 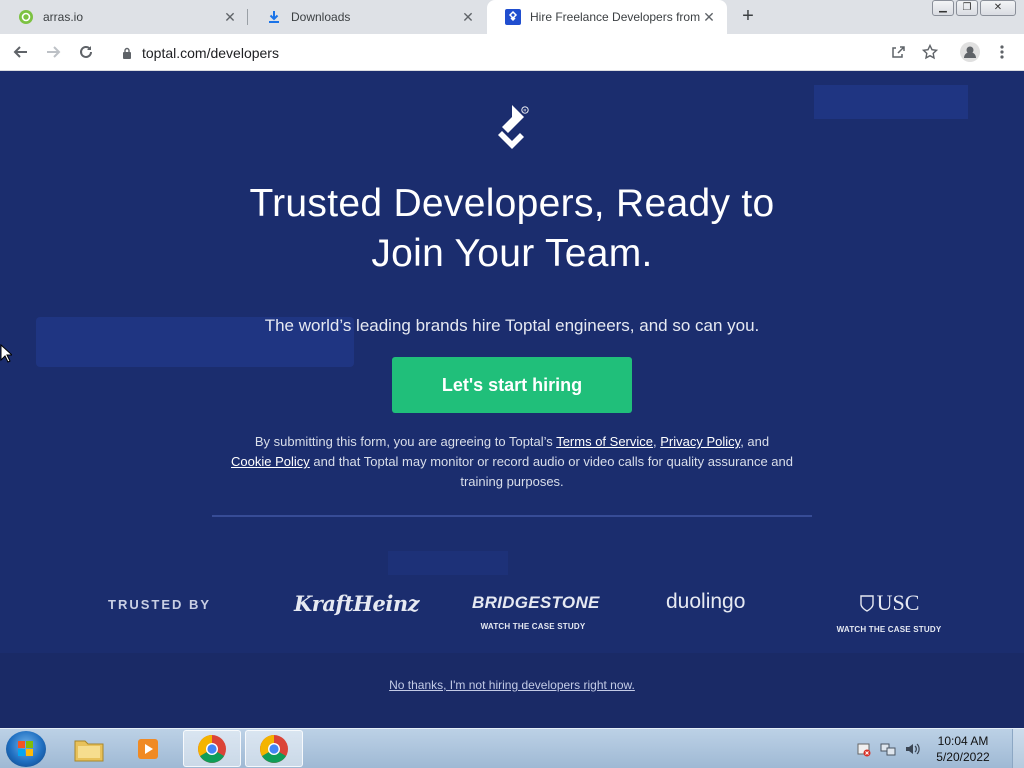 What do you see at coordinates (748, 17) in the screenshot?
I see `new-tab-button: +` at bounding box center [748, 17].